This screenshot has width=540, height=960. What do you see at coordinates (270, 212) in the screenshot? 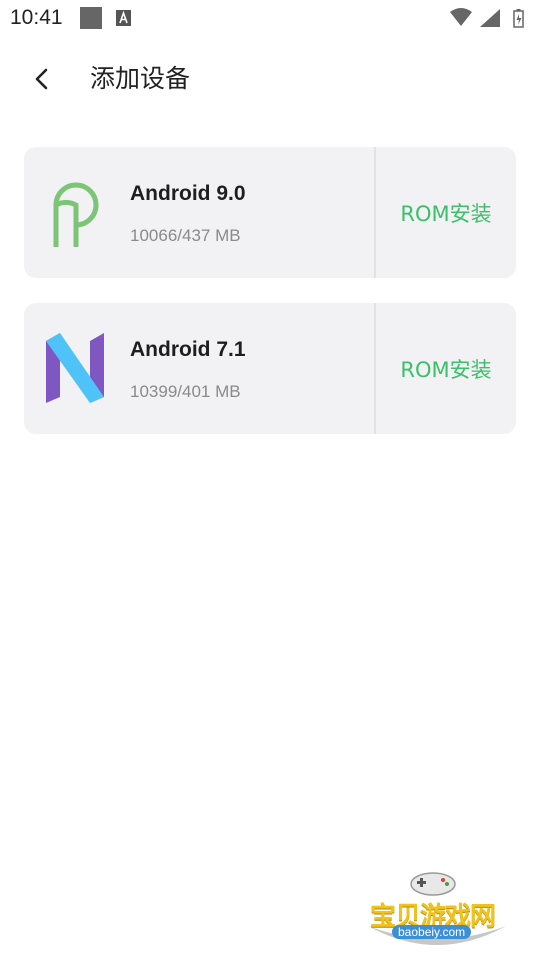
I see `device-card-android-9: Android 9.0 10066/437 MB ROM安装` at bounding box center [270, 212].